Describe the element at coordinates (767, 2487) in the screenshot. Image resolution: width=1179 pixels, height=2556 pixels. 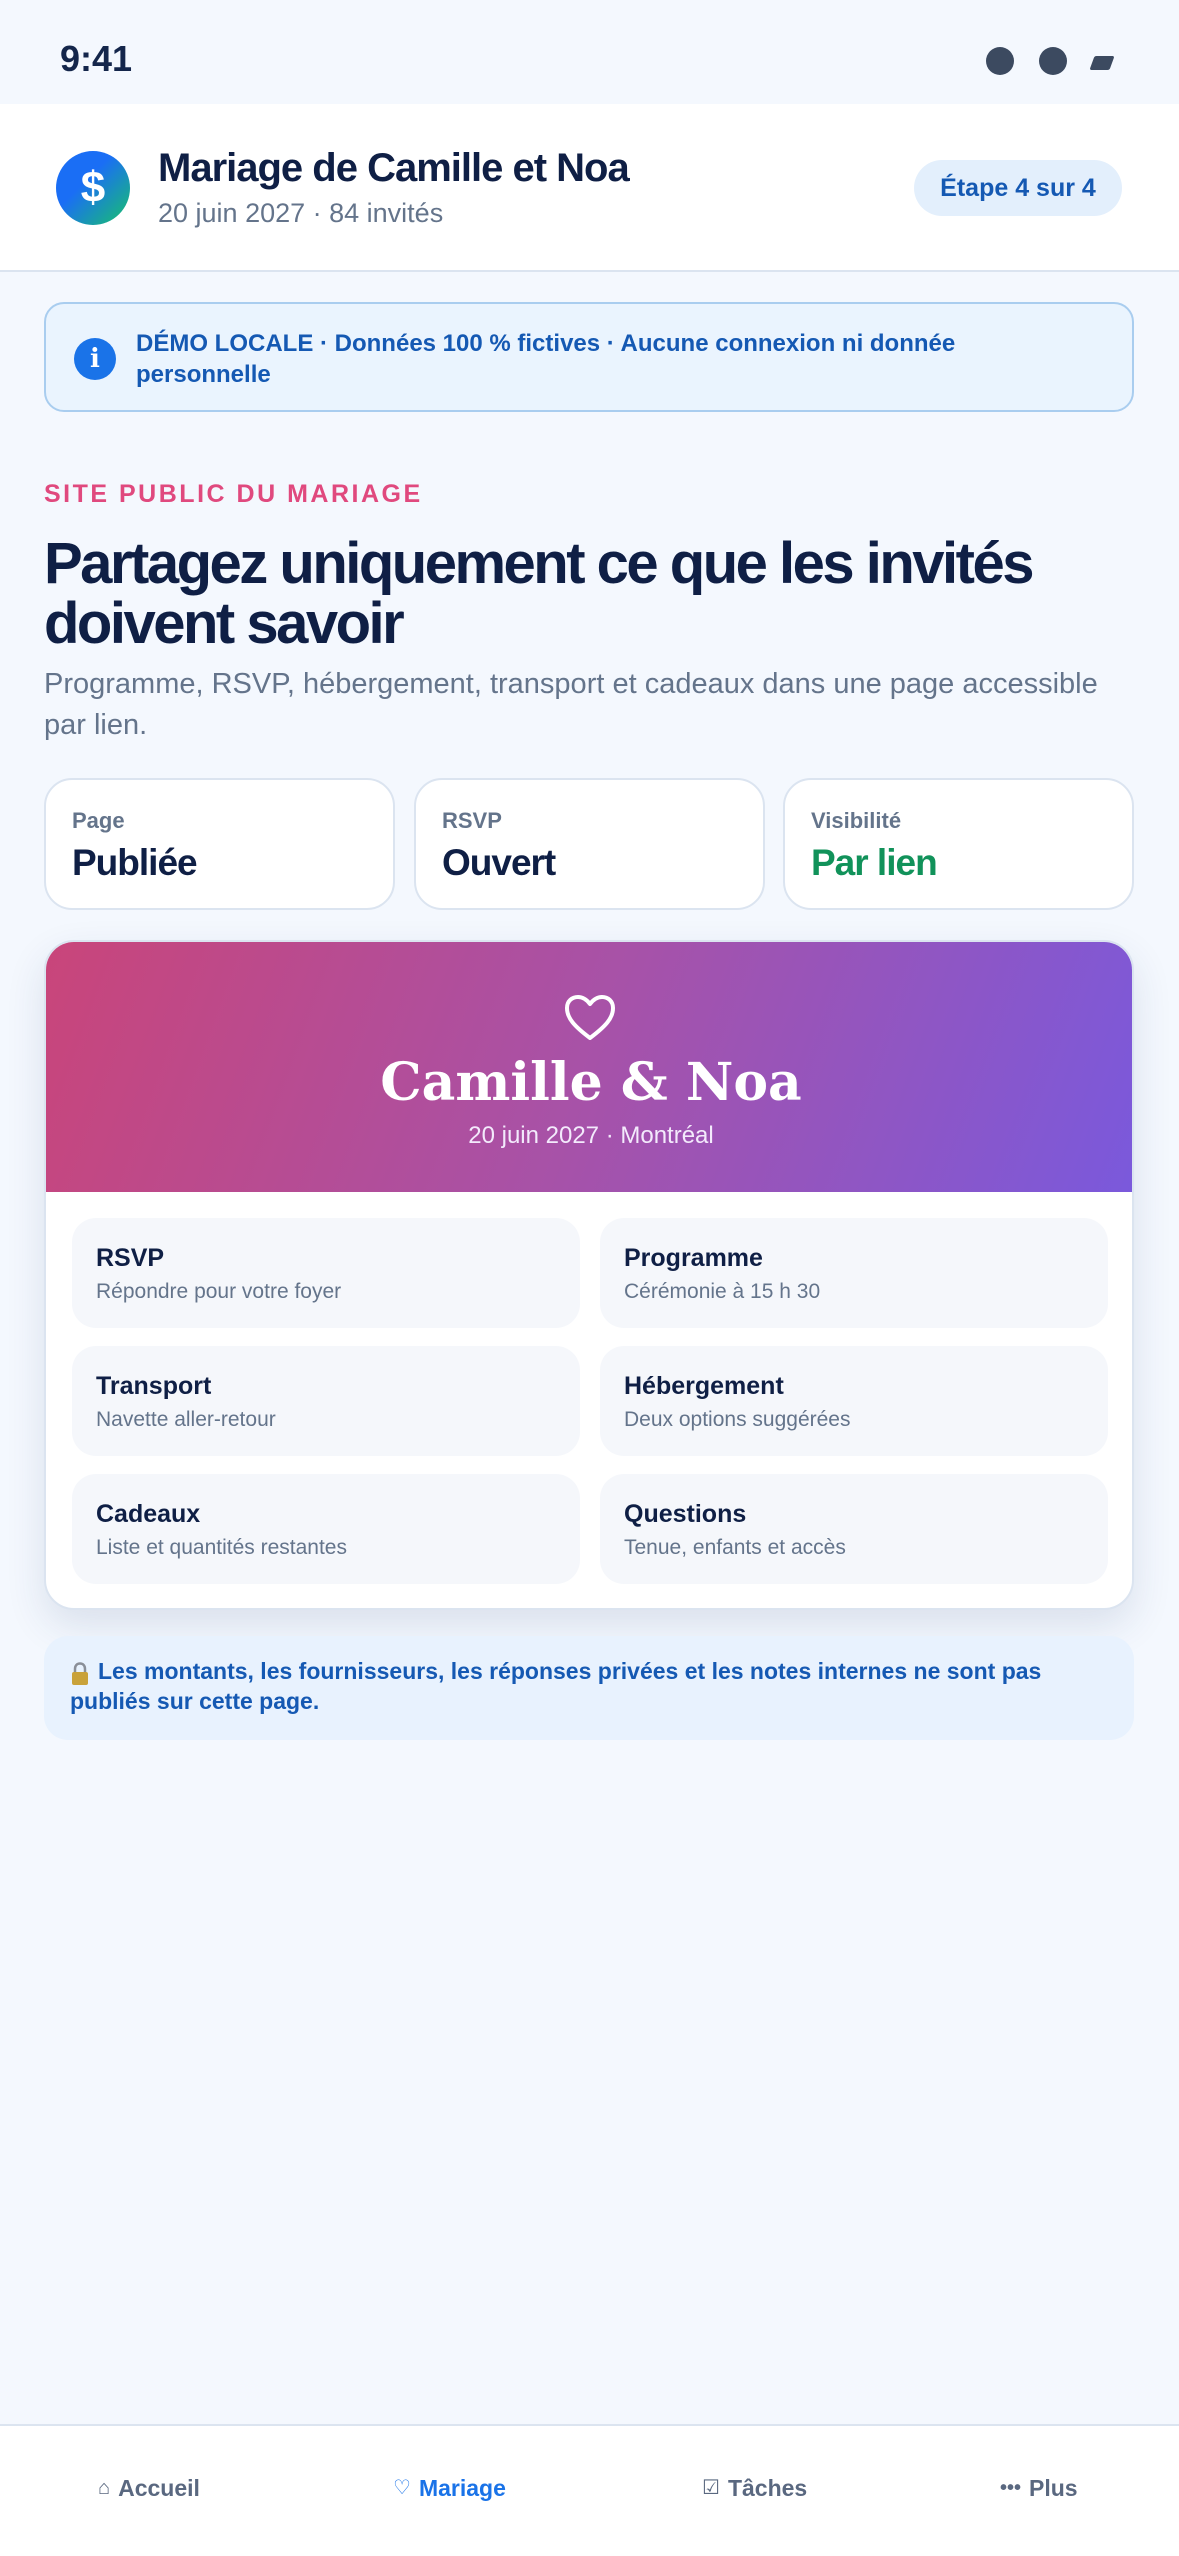
I see `tab-label: Tâches` at that location.